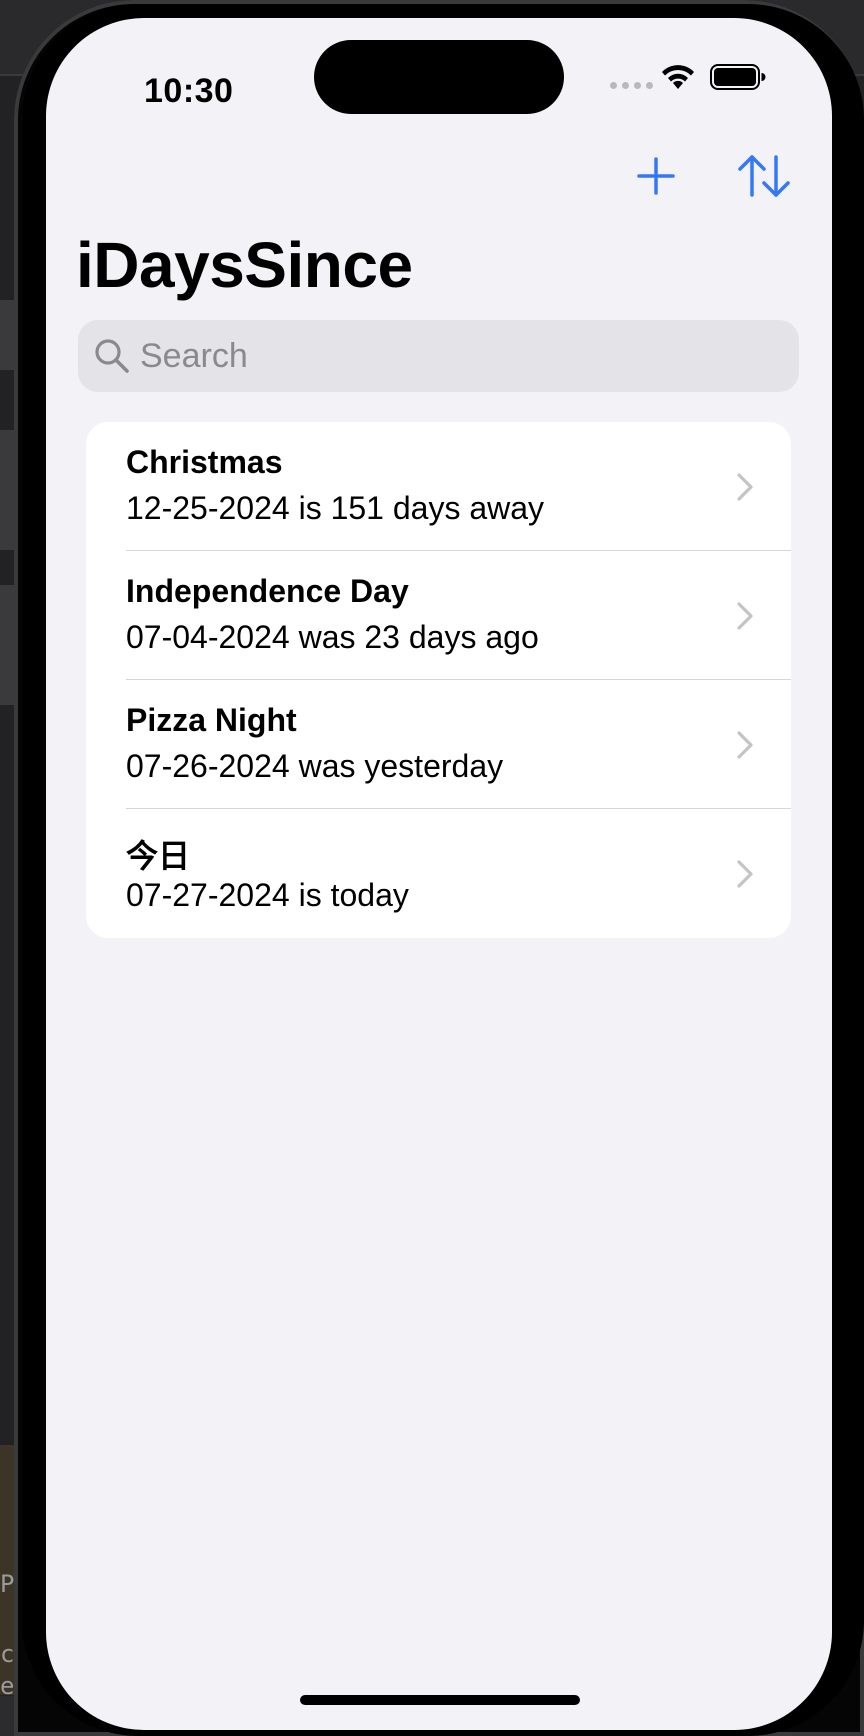 This screenshot has height=1736, width=864. Describe the element at coordinates (204, 462) in the screenshot. I see `event-title: Christmas` at that location.